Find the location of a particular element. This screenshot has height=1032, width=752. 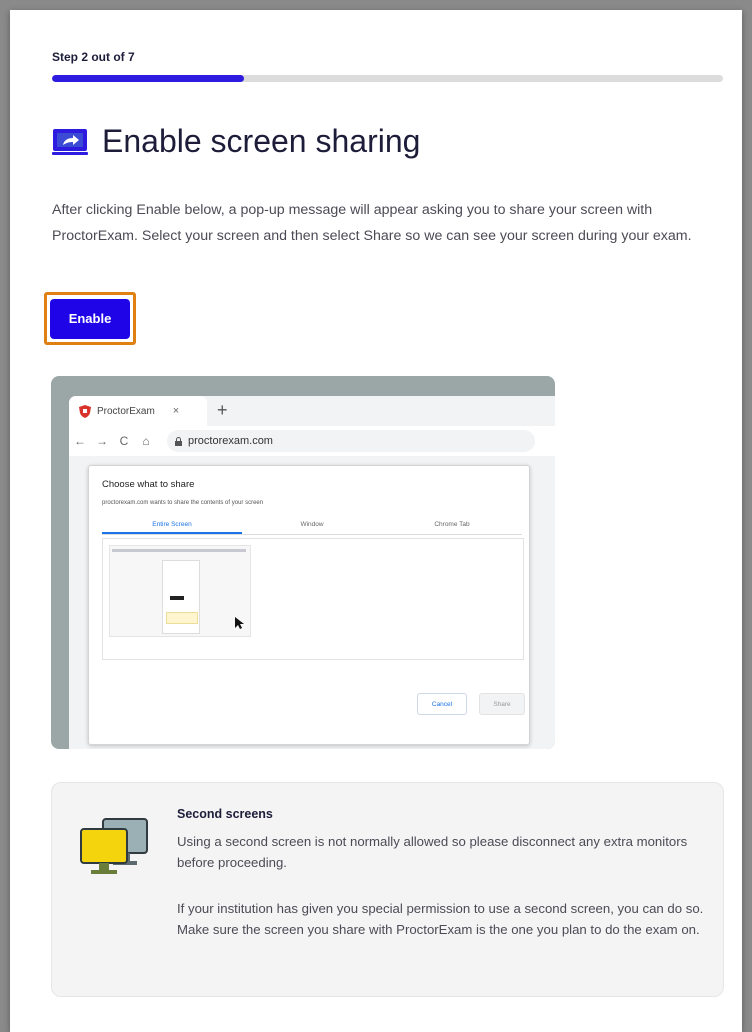

dialog-title: Choose what to share is located at coordinates (148, 484).